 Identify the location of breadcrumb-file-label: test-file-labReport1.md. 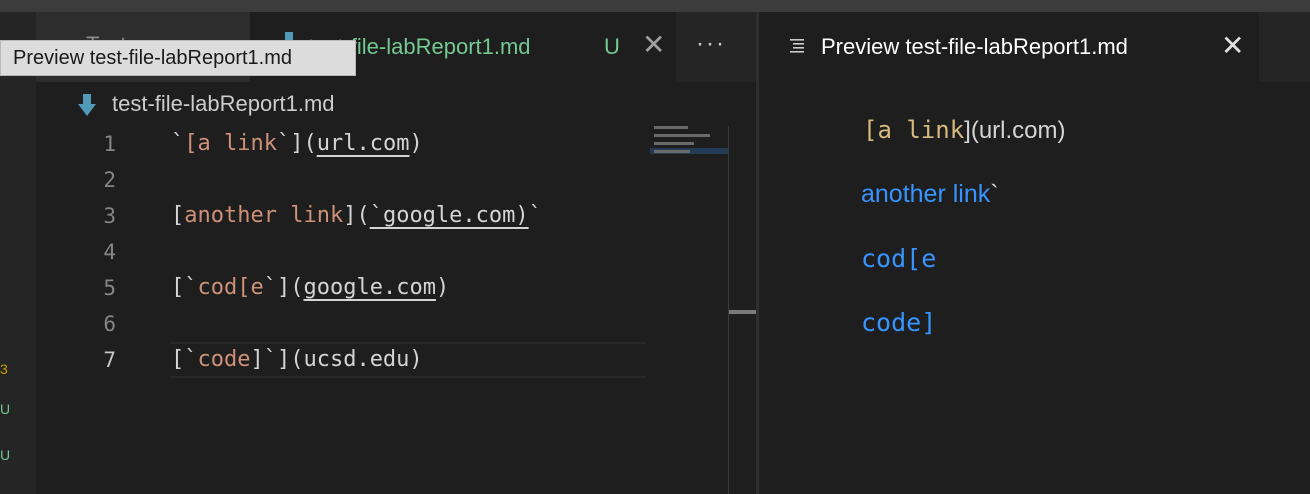
(223, 103).